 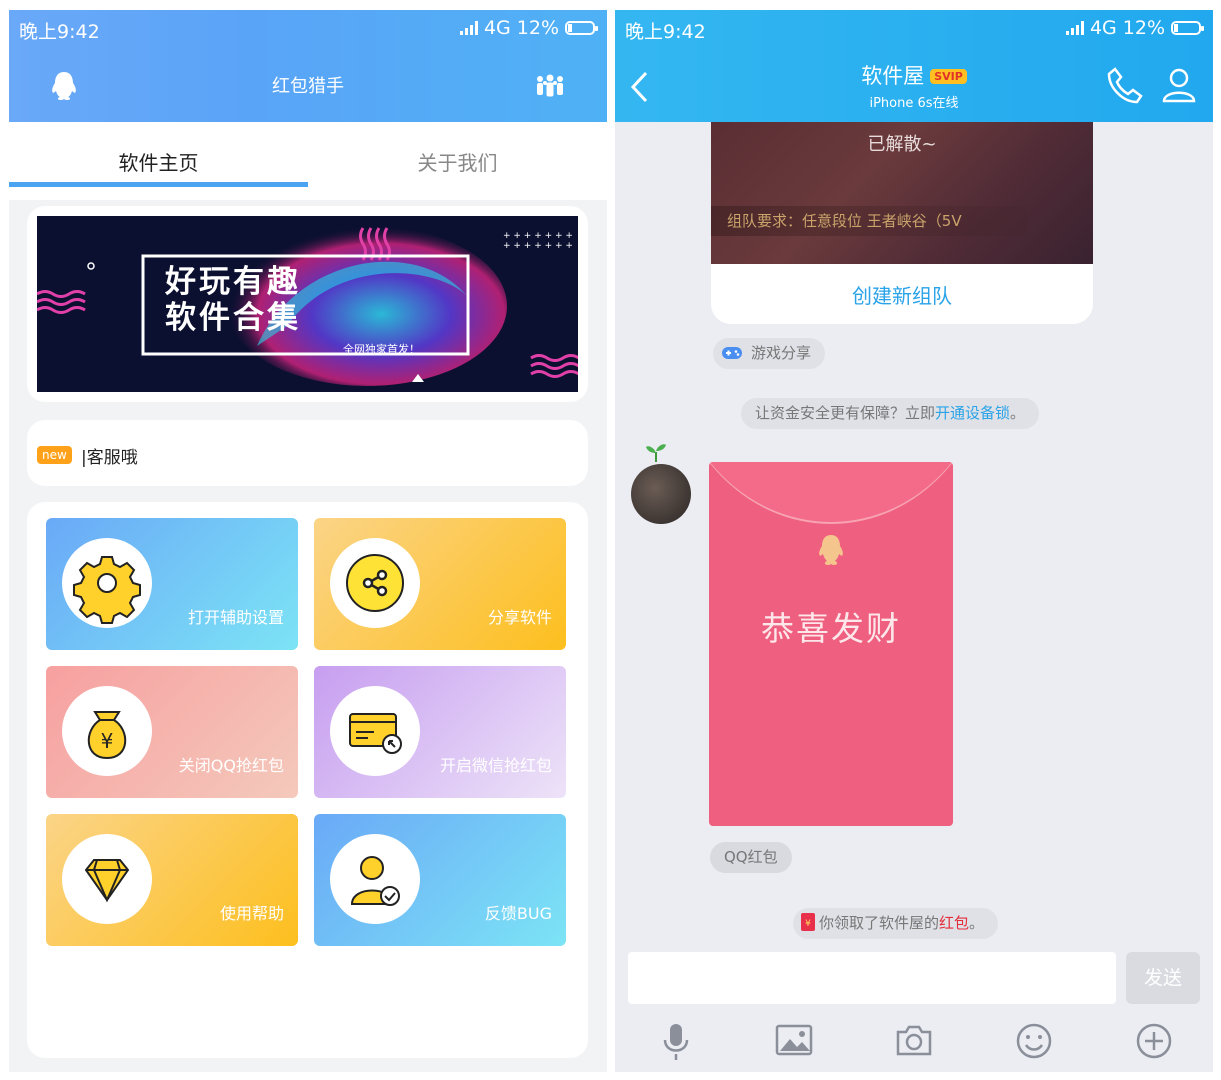 I want to click on security-tip: 让资金安全更有保障？立即开通设备锁。, so click(x=890, y=413).